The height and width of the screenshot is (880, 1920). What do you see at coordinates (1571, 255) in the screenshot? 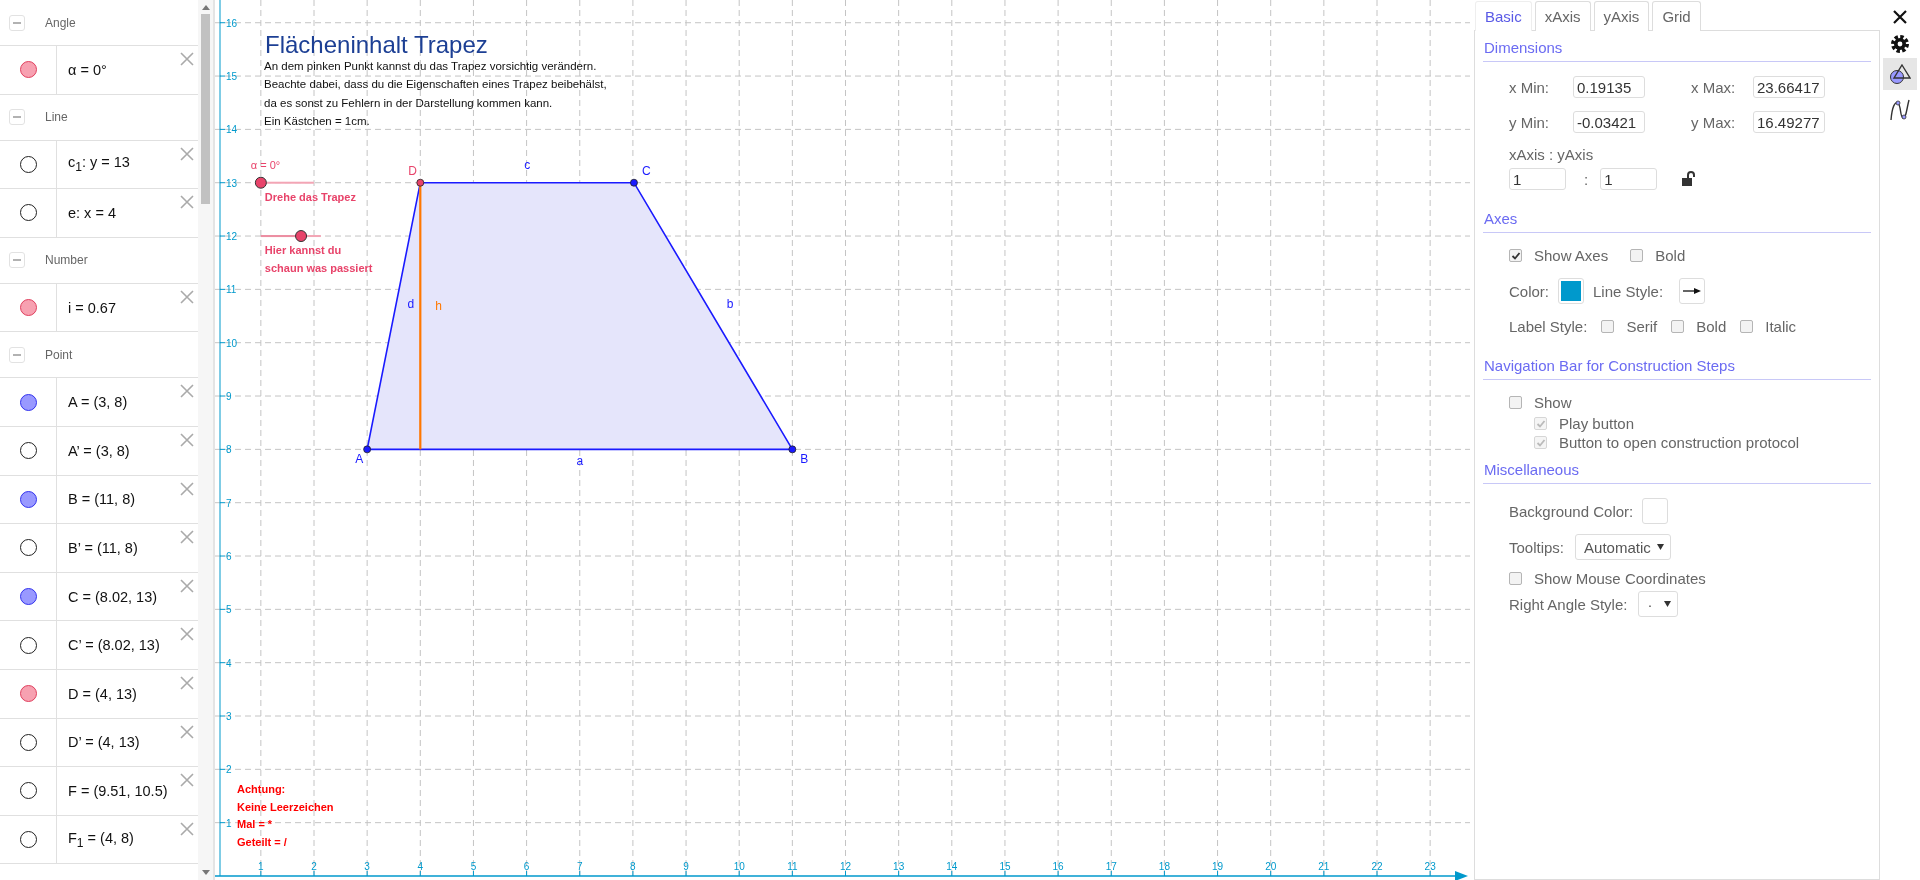
I see `checkbox-label: Show Axes` at bounding box center [1571, 255].